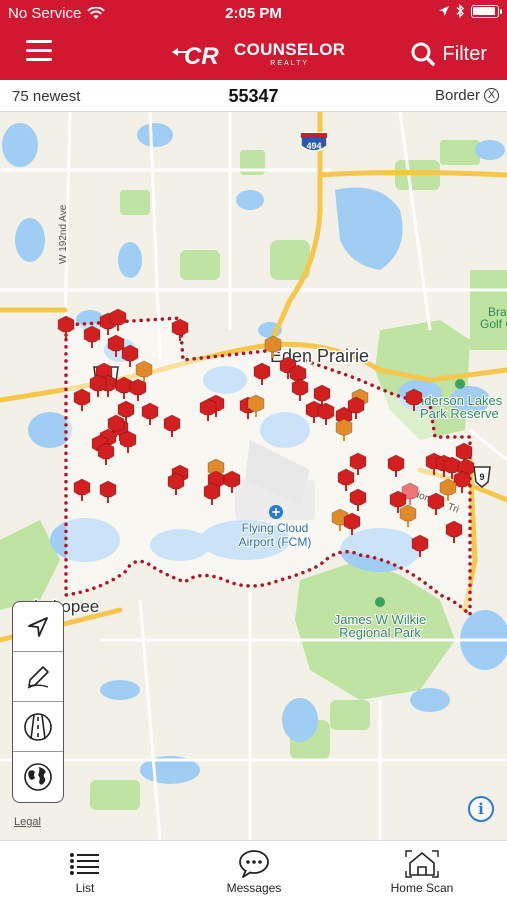 This screenshot has width=507, height=900. Describe the element at coordinates (84, 864) in the screenshot. I see `list-icon` at that location.